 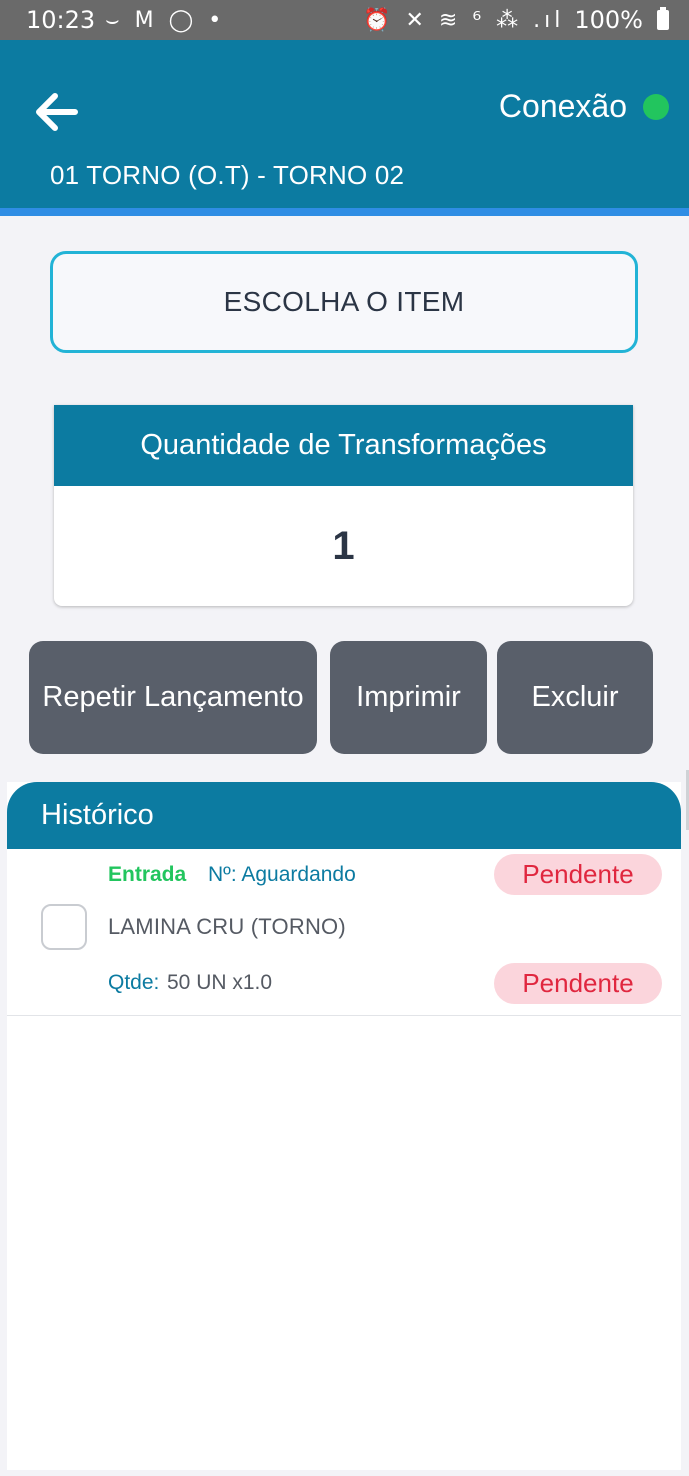 What do you see at coordinates (344, 212) in the screenshot?
I see `app-bar-accent-line` at bounding box center [344, 212].